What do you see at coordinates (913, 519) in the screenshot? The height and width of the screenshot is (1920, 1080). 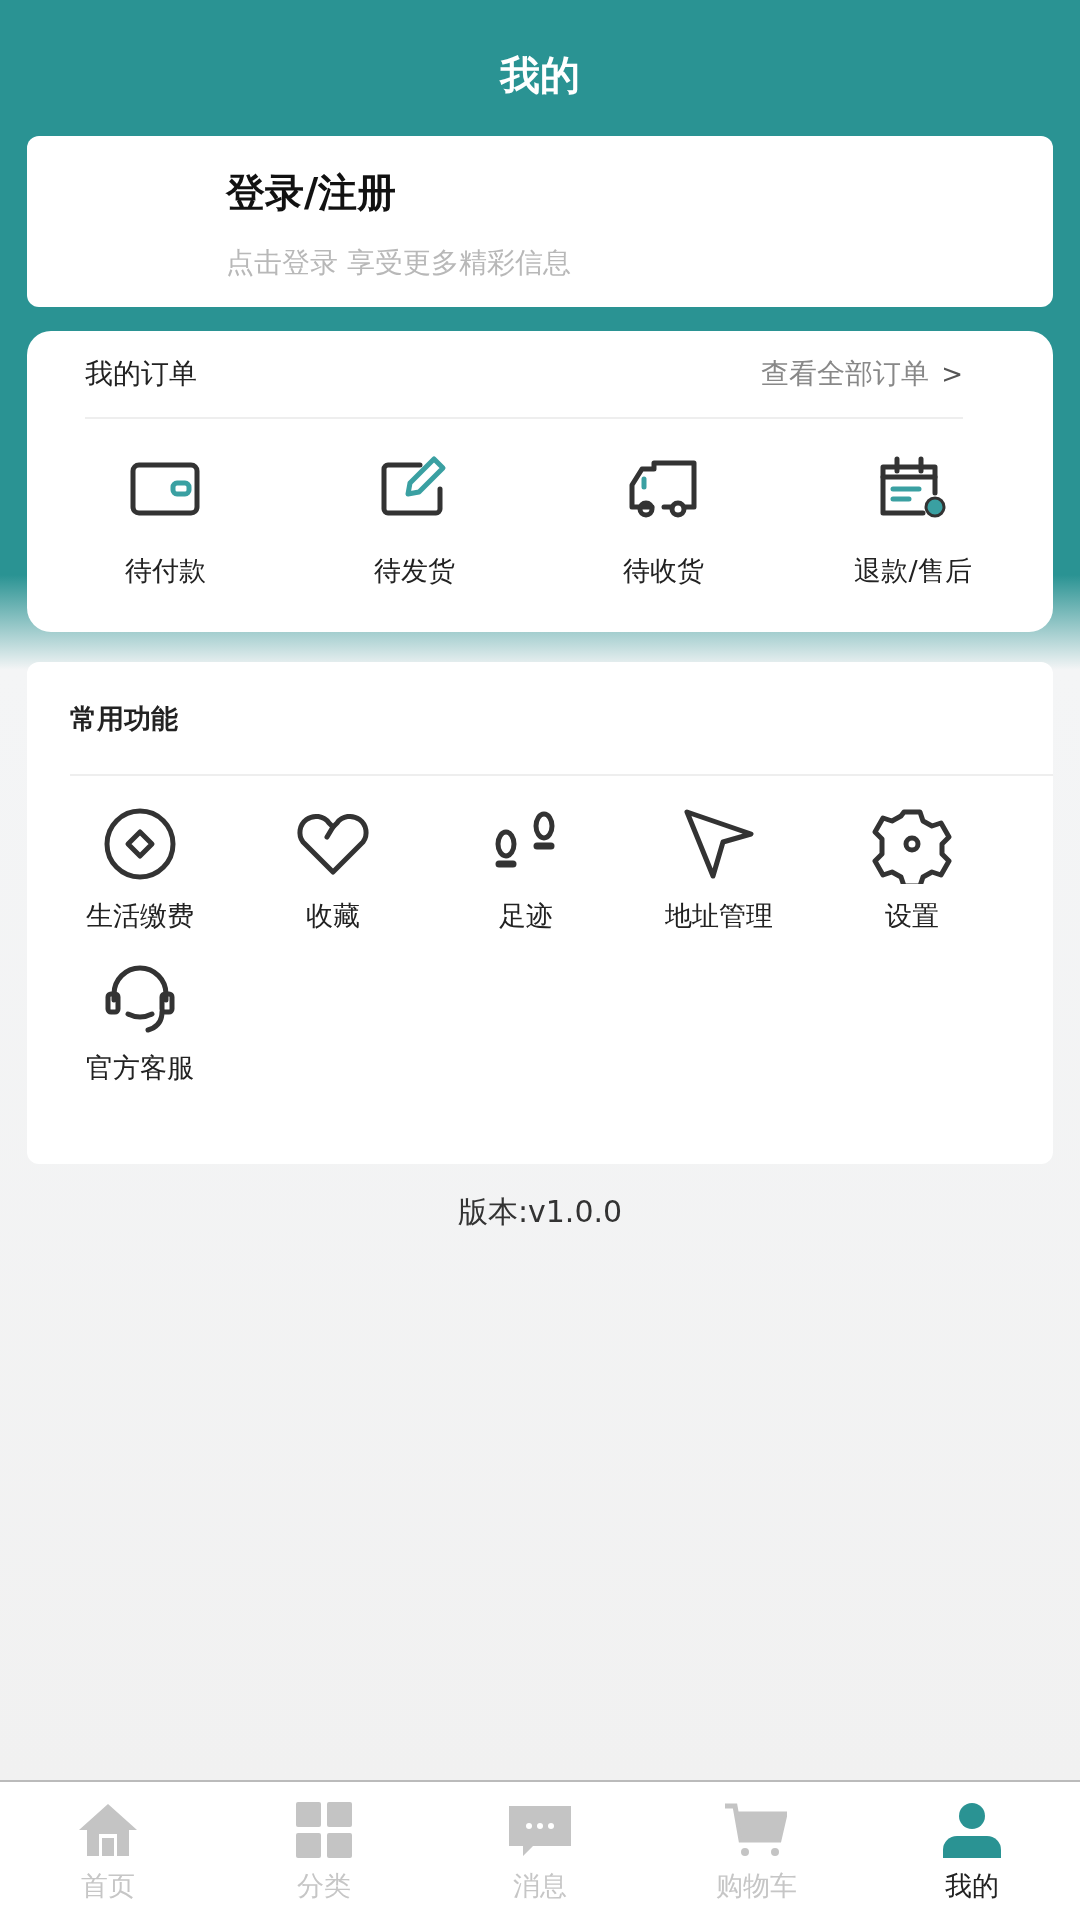 I see `order-status-item: 退款/售后` at bounding box center [913, 519].